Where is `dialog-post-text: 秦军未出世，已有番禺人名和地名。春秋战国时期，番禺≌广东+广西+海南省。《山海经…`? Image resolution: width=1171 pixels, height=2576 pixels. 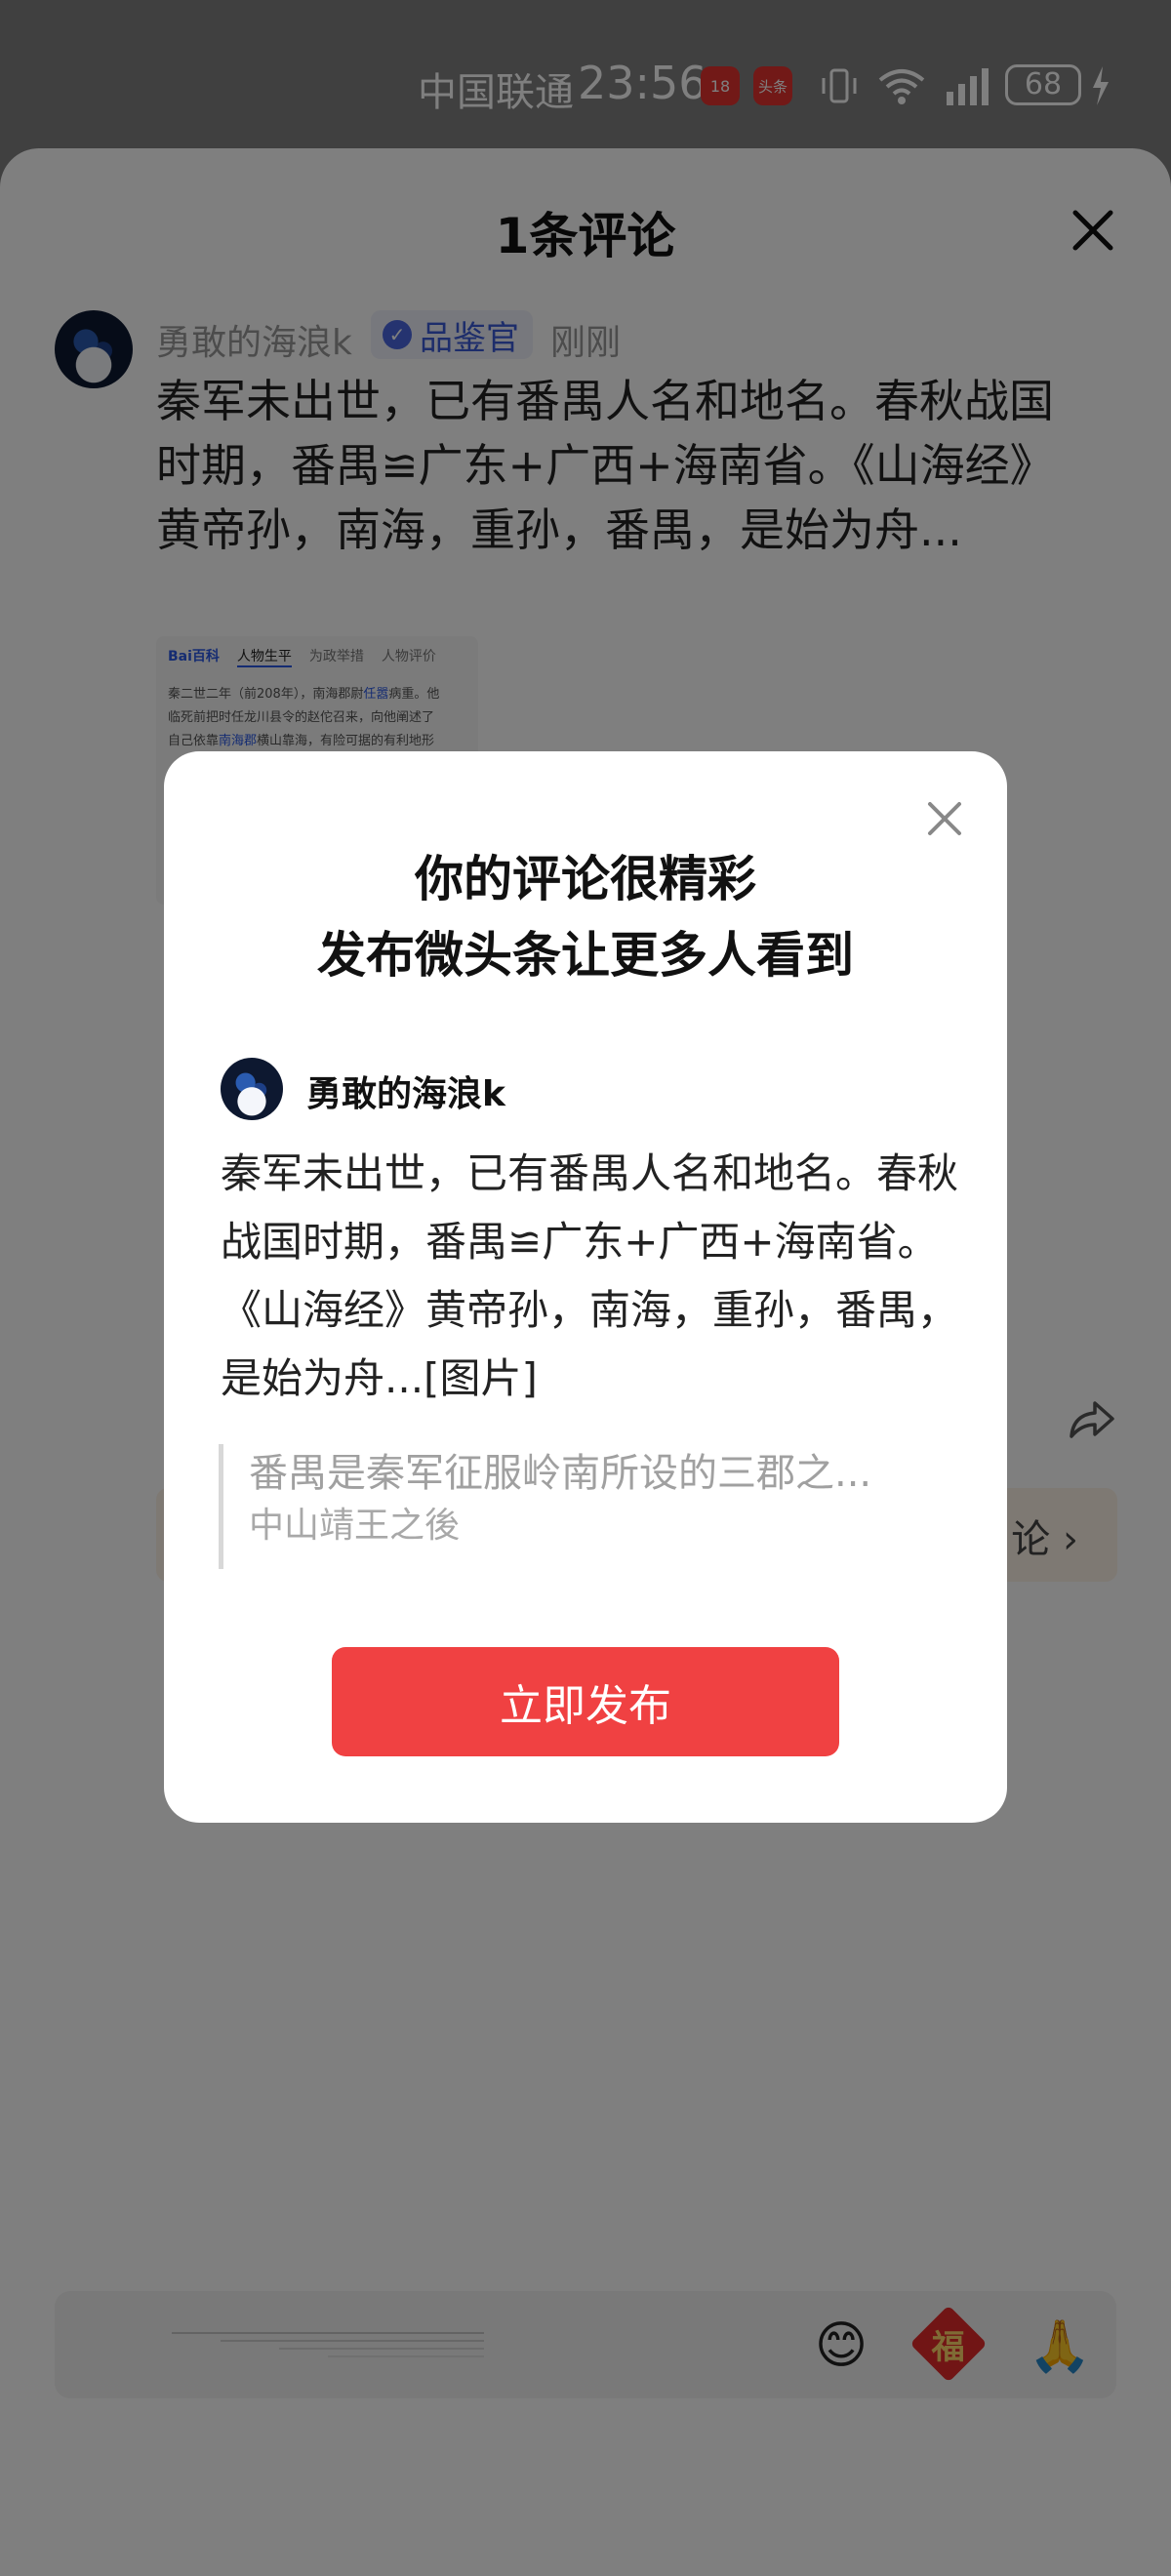
dialog-post-text: 秦军未出世，已有番禺人名和地名。春秋战国时期，番禺≌广东+广西+海南省。《山海经… is located at coordinates (590, 1275).